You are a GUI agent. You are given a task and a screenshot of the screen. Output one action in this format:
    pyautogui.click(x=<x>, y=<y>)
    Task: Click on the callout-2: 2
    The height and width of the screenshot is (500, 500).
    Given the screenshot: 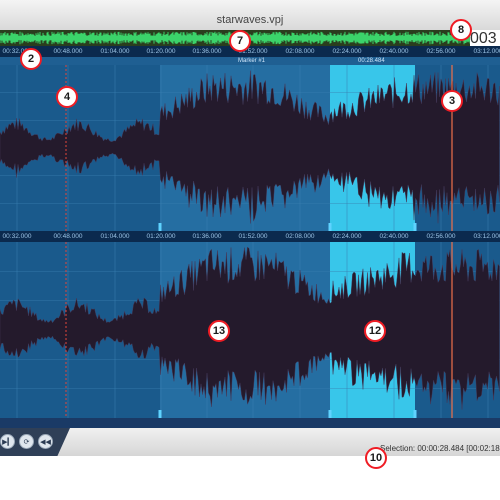 What is the action you would take?
    pyautogui.click(x=31, y=59)
    